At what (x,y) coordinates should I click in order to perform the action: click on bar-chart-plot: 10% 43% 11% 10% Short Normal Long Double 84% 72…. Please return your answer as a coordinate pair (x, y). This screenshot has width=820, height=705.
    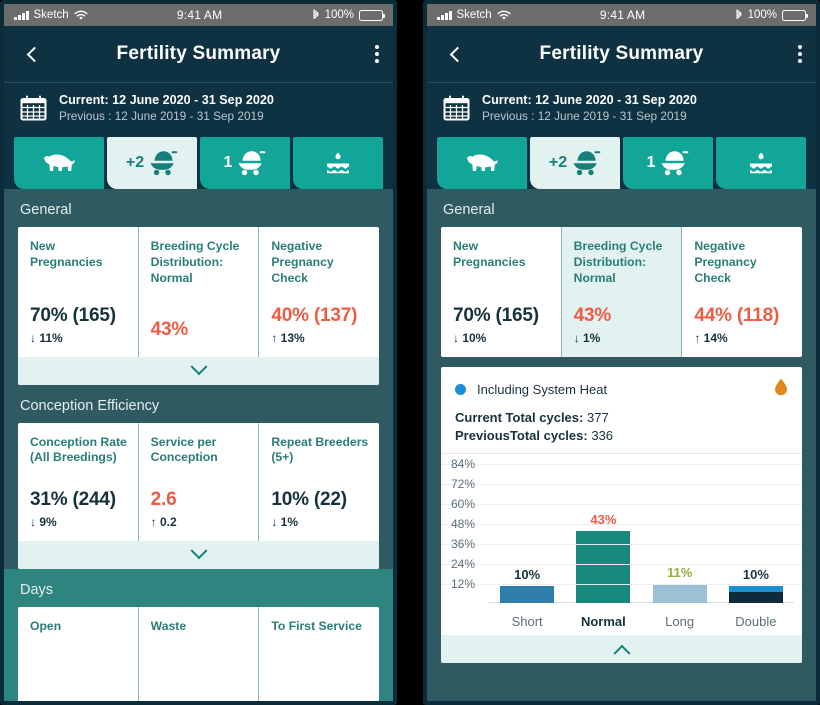
    Looking at the image, I should click on (621, 543).